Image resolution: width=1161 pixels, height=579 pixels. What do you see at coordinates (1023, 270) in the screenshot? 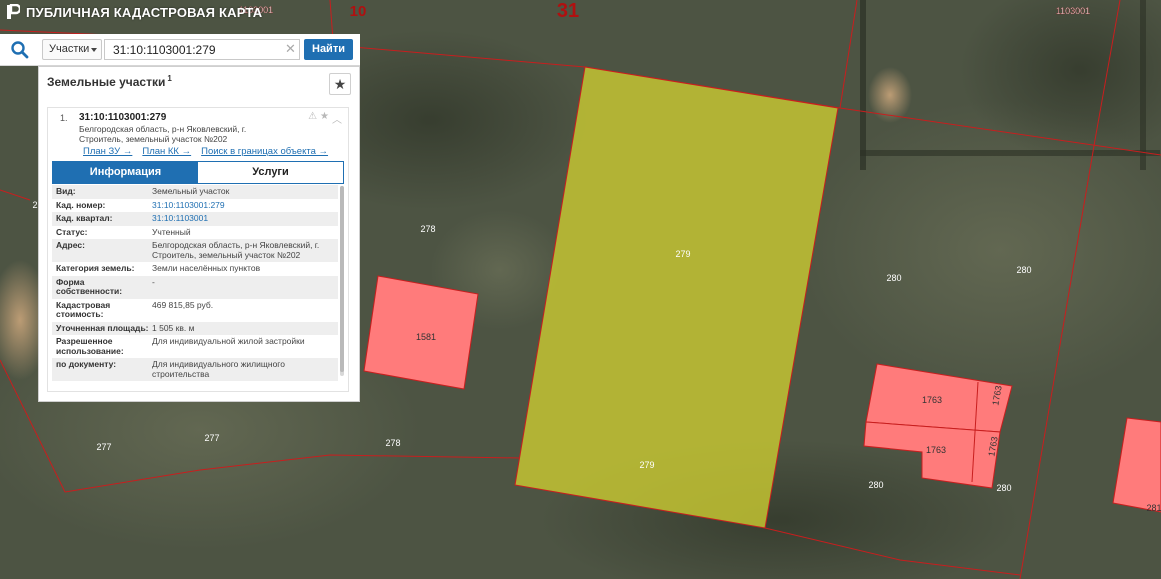
I see `parcel-label-280-b: 280` at bounding box center [1023, 270].